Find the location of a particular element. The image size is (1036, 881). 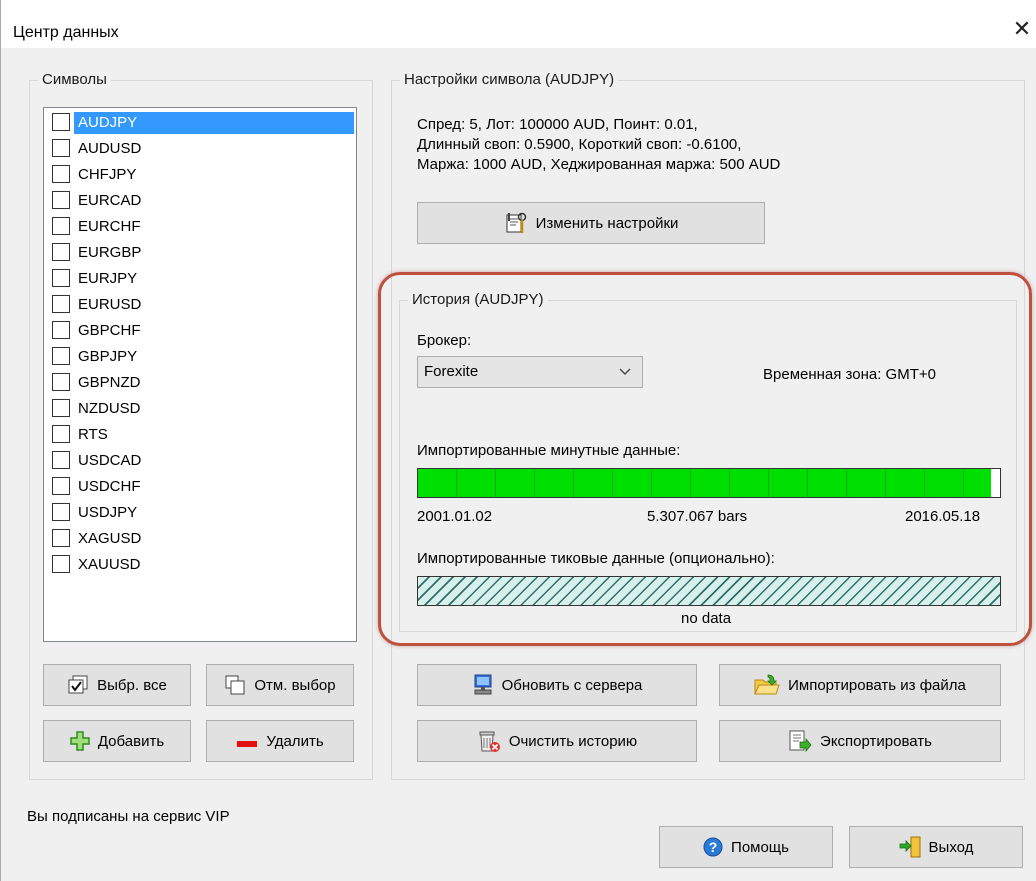

deselect-button: Отм. выбор is located at coordinates (280, 685).